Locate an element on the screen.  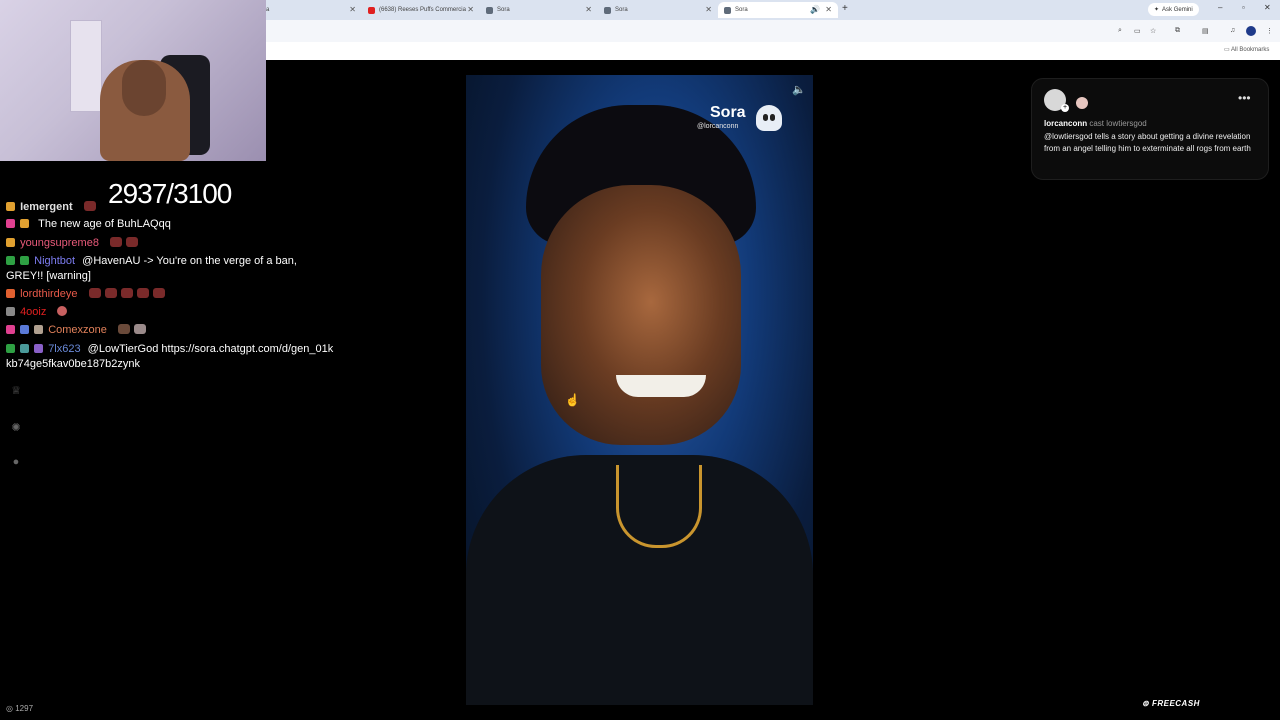
browser-tab: ra ✕ is located at coordinates (310, 10).